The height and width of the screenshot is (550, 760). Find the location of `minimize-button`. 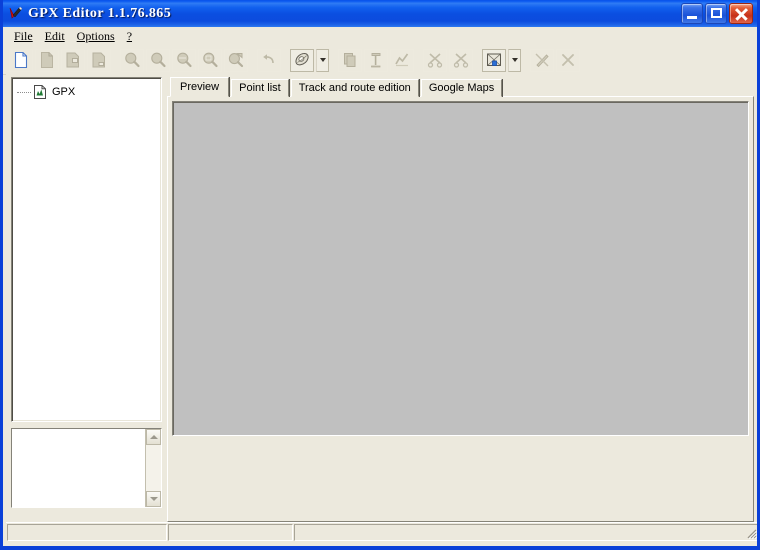

minimize-button is located at coordinates (692, 13).